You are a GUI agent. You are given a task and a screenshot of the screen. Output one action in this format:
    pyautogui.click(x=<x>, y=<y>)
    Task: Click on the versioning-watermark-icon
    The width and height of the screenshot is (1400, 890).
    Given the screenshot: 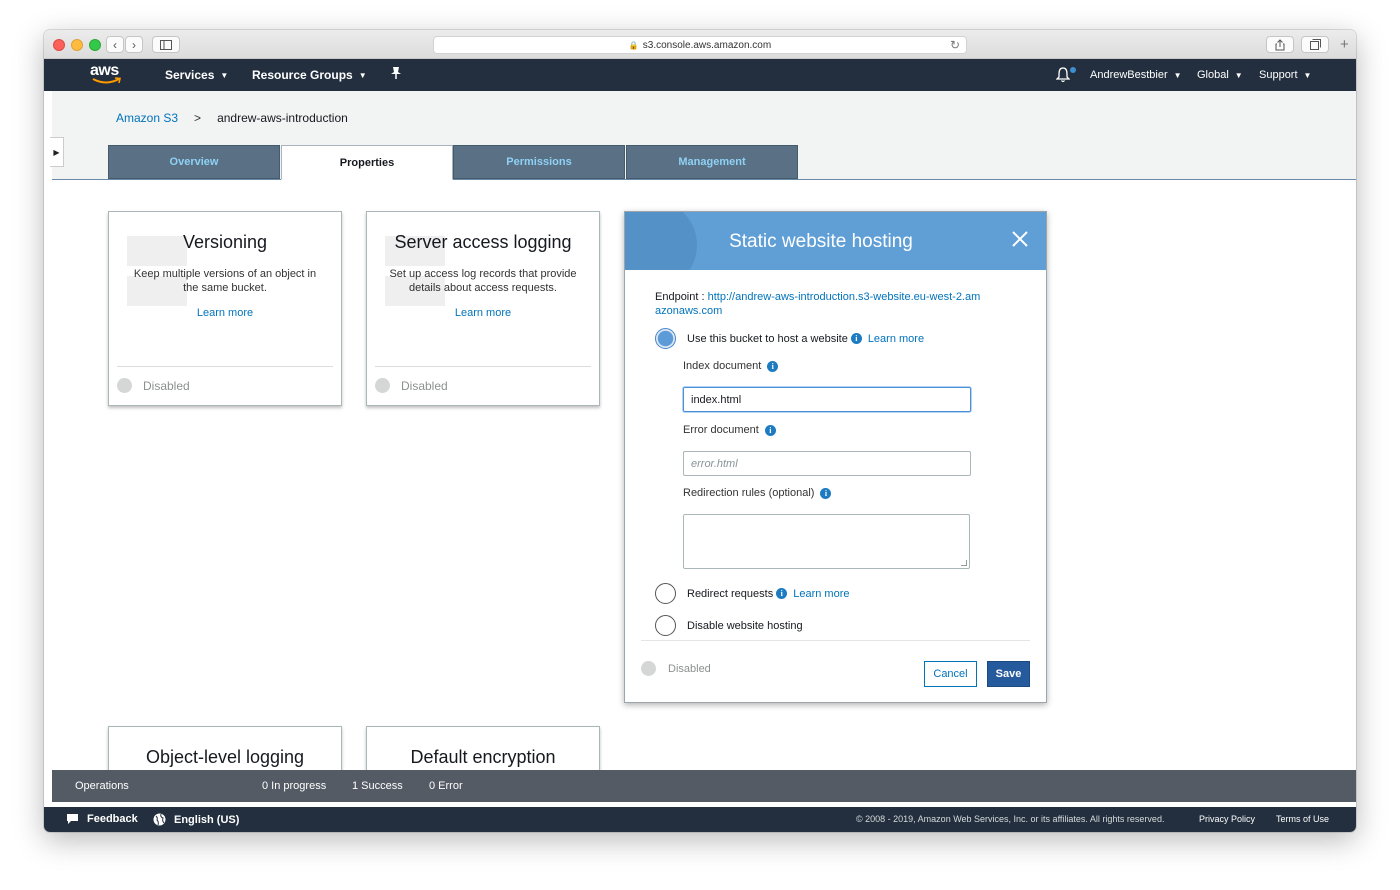 What is the action you would take?
    pyautogui.click(x=157, y=271)
    